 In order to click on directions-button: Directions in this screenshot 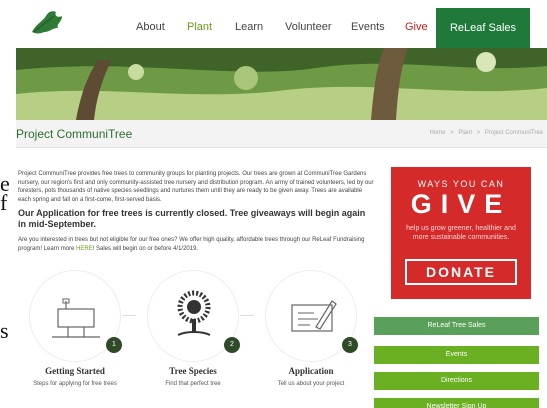, I will do `click(456, 381)`.